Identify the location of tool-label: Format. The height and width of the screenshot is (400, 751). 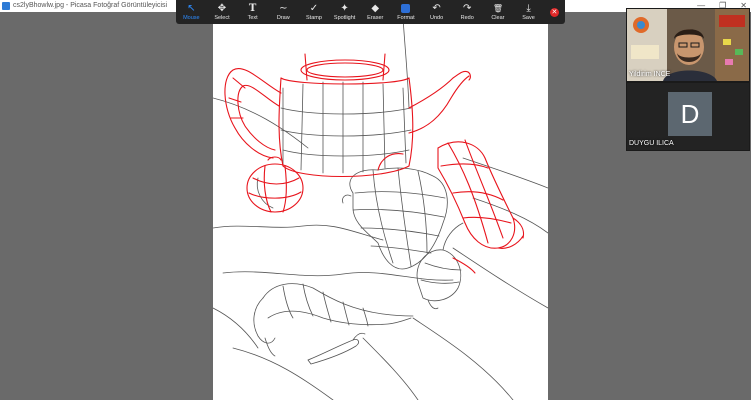
(406, 18).